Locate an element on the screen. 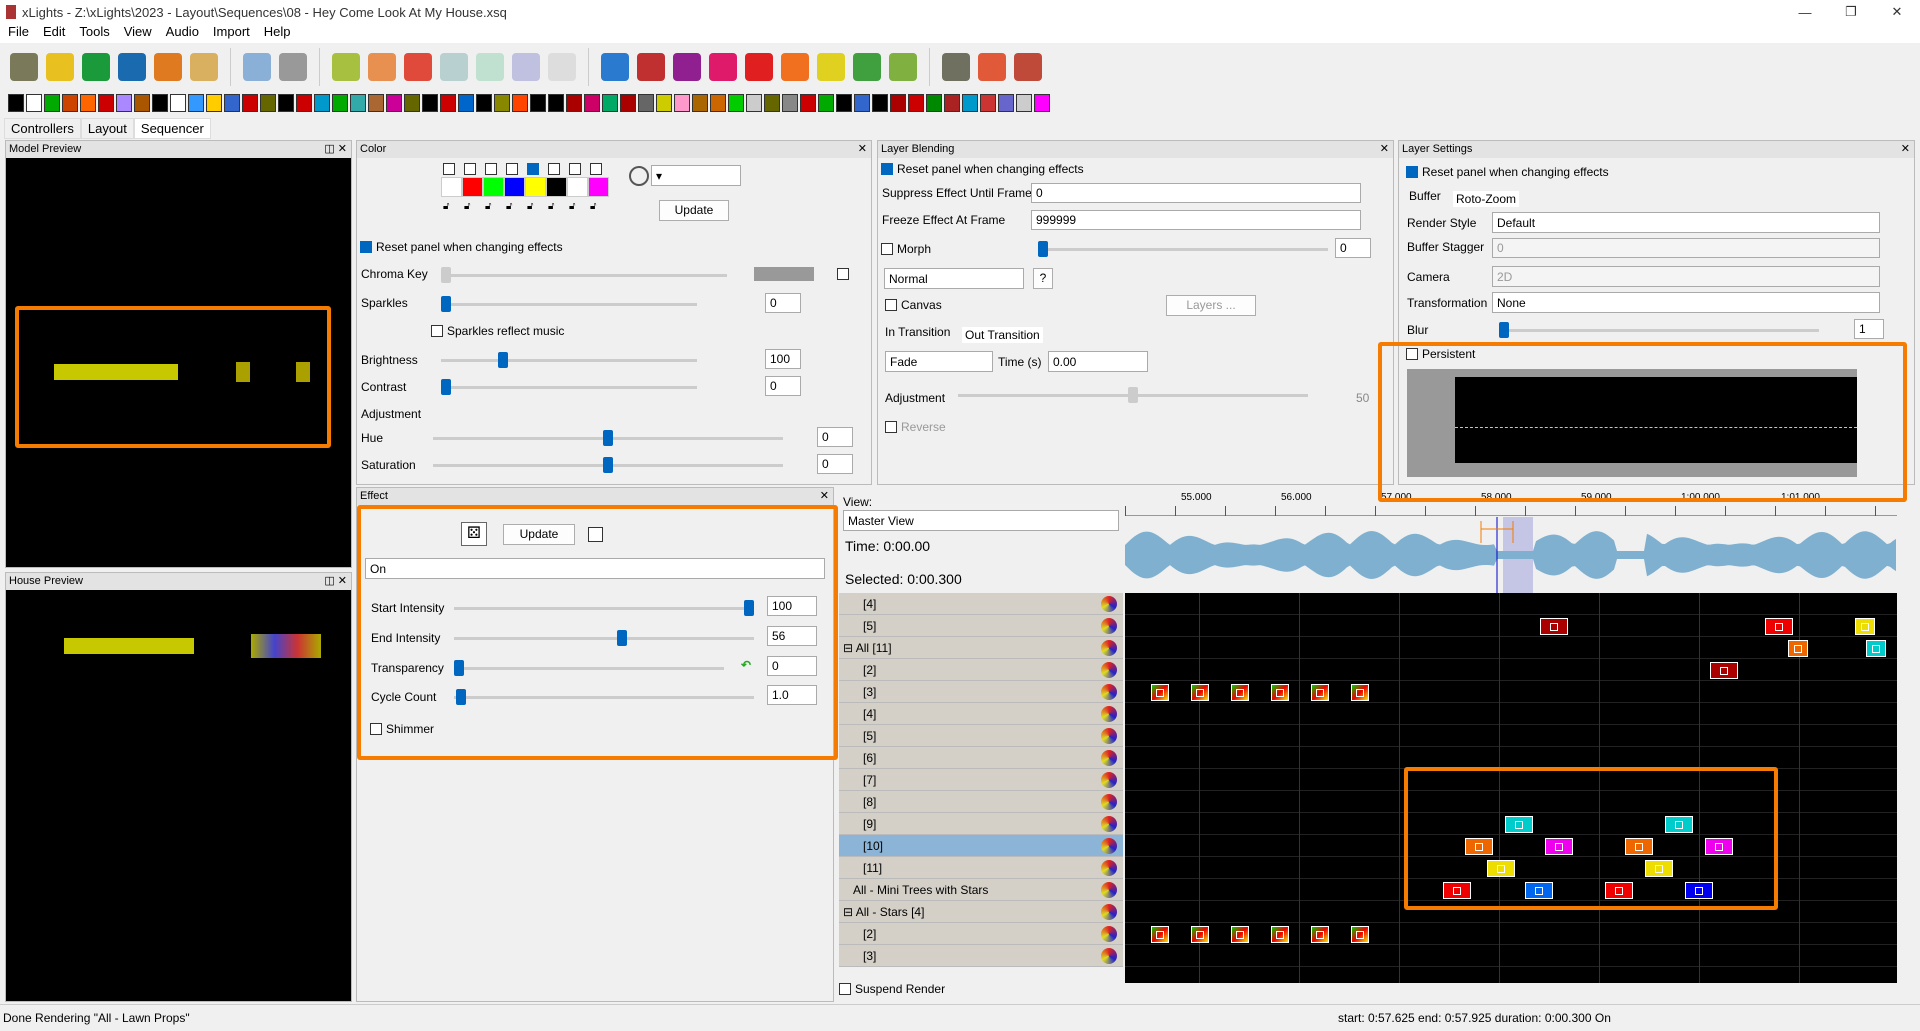 The image size is (1920, 1031). reset-checkbox is located at coordinates (366, 247).